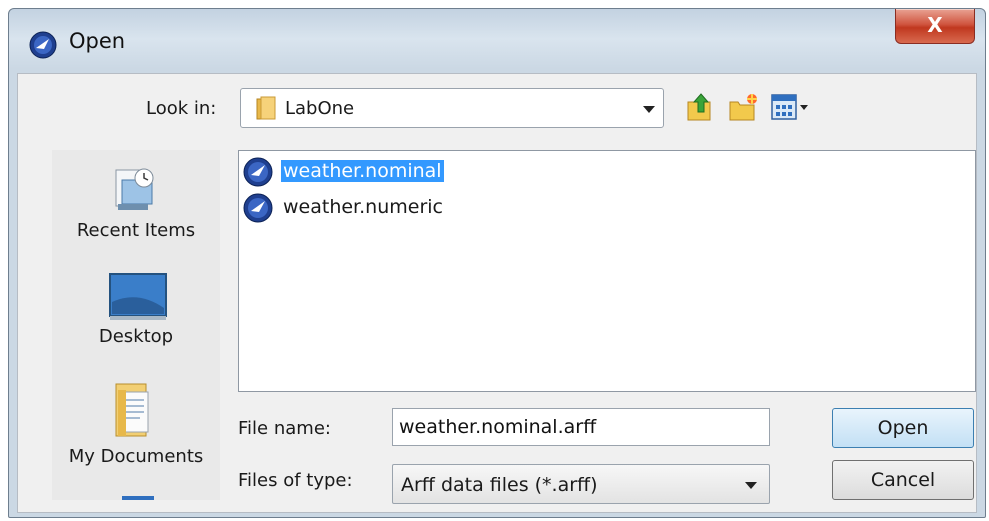 This screenshot has width=989, height=521. I want to click on desktop-icon, so click(138, 296).